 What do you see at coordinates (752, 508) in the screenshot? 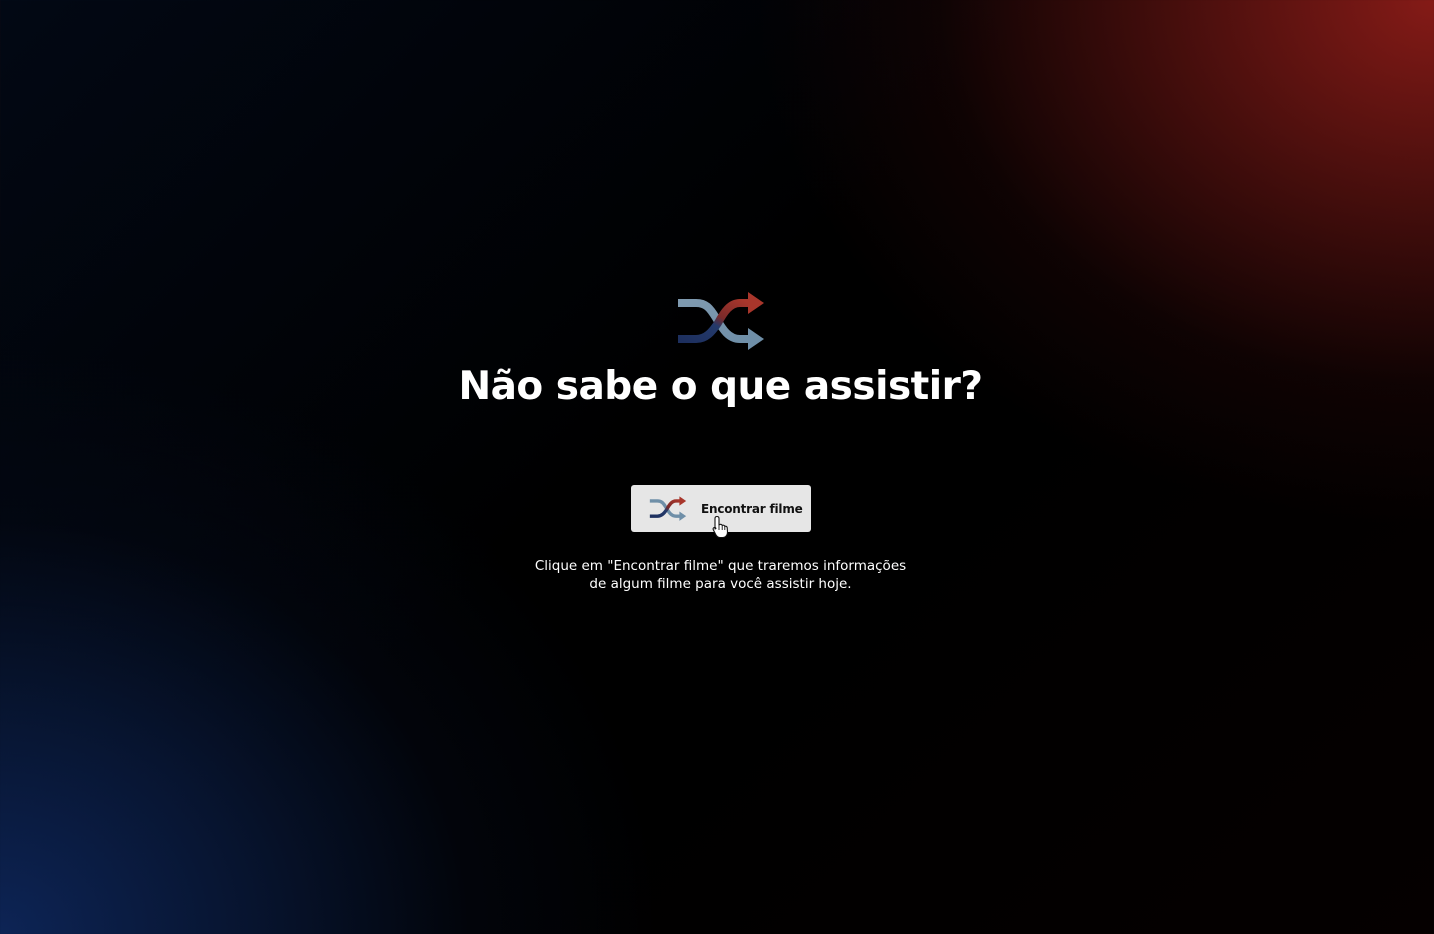
I see `find-movie-button-label: Encontrar filme` at bounding box center [752, 508].